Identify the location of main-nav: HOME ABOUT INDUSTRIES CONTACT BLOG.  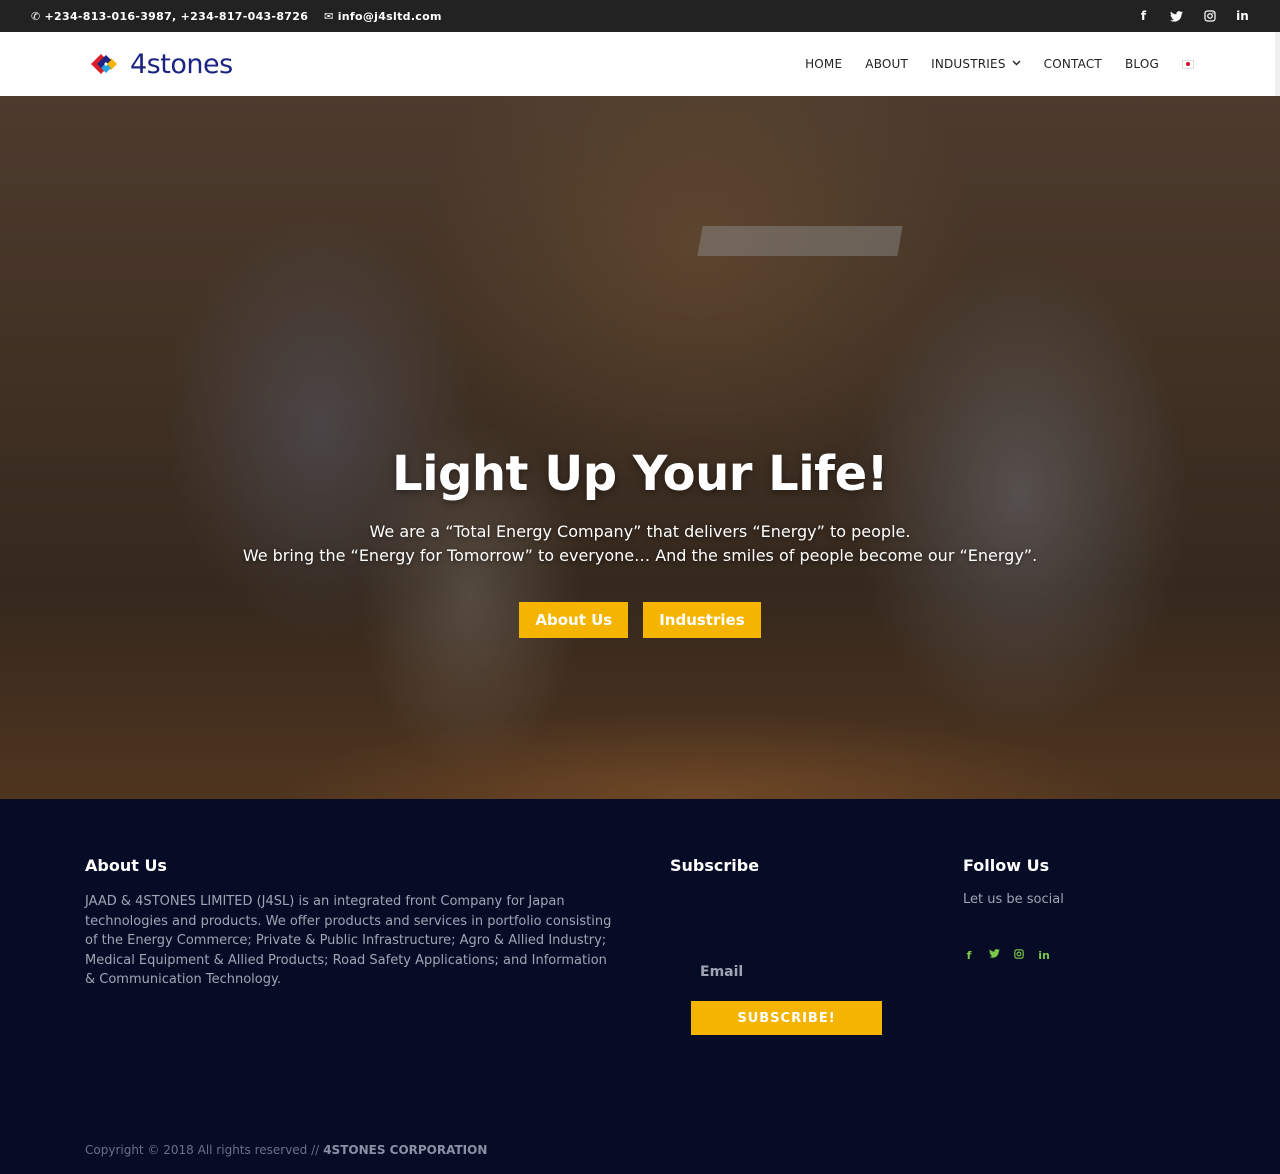
(999, 64).